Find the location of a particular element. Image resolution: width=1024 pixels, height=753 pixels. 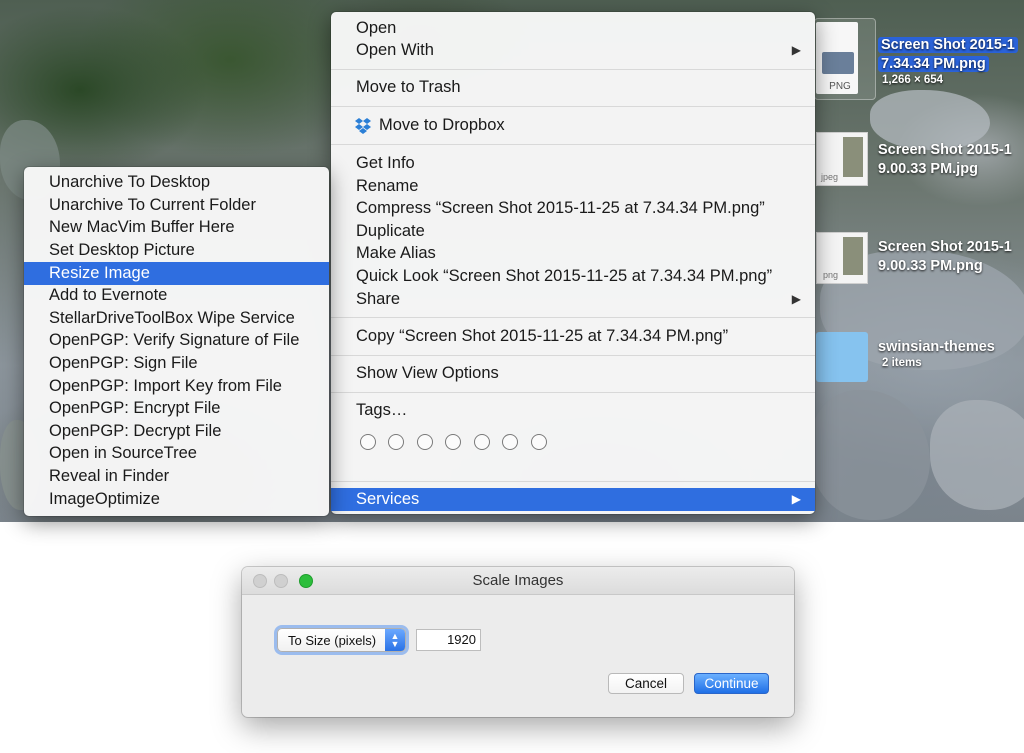

menu-item-move-to-dropbox: Move to Dropbox is located at coordinates (573, 125).